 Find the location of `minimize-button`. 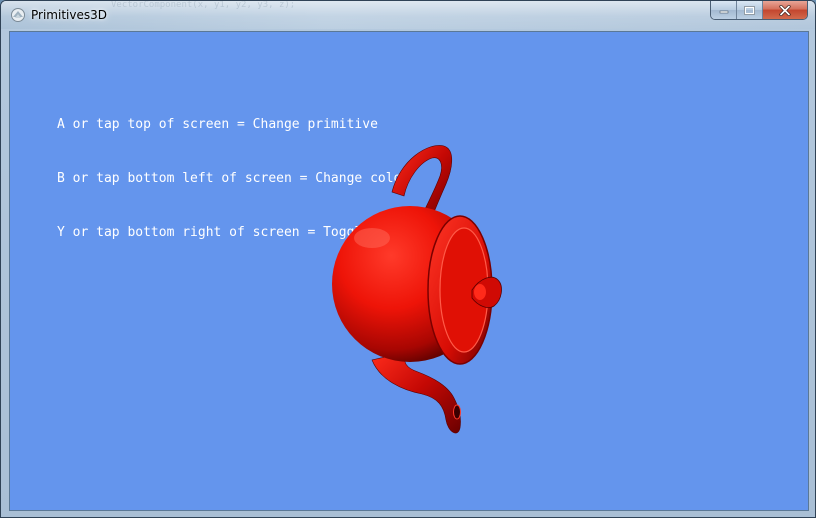

minimize-button is located at coordinates (724, 10).